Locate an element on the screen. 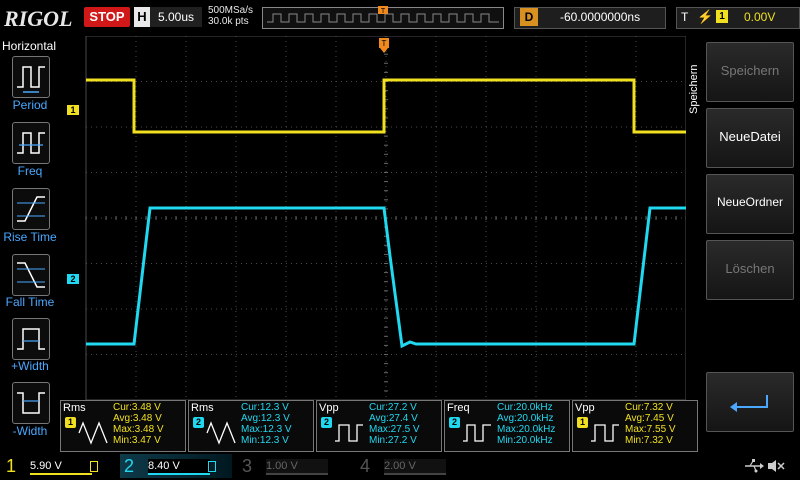 Image resolution: width=800 pixels, height=480 pixels. measurement-min: Min:27.2 V is located at coordinates (393, 440).